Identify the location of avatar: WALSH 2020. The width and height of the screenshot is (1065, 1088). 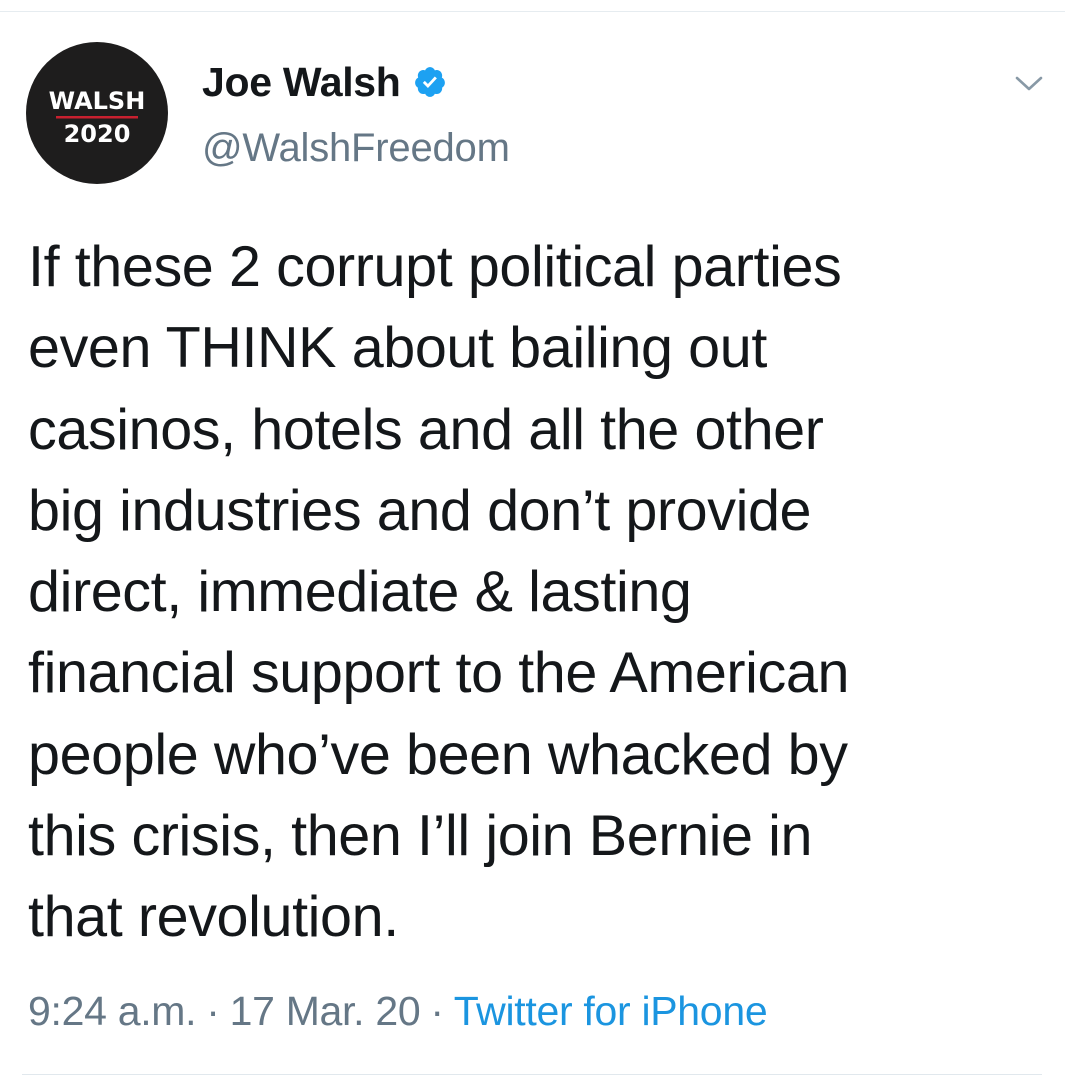
(97, 113).